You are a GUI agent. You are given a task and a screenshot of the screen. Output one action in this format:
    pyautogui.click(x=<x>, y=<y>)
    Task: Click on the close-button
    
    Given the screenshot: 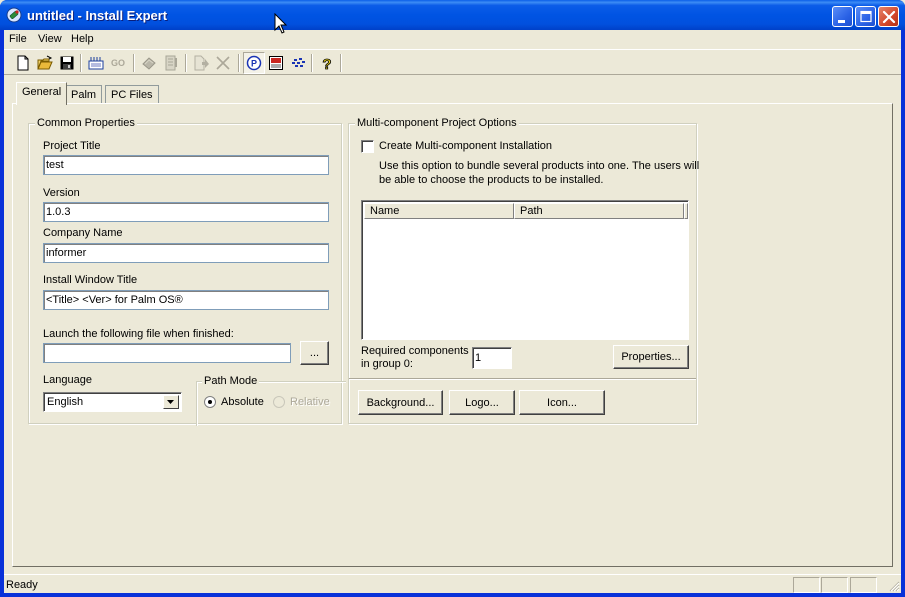 What is the action you would take?
    pyautogui.click(x=888, y=16)
    